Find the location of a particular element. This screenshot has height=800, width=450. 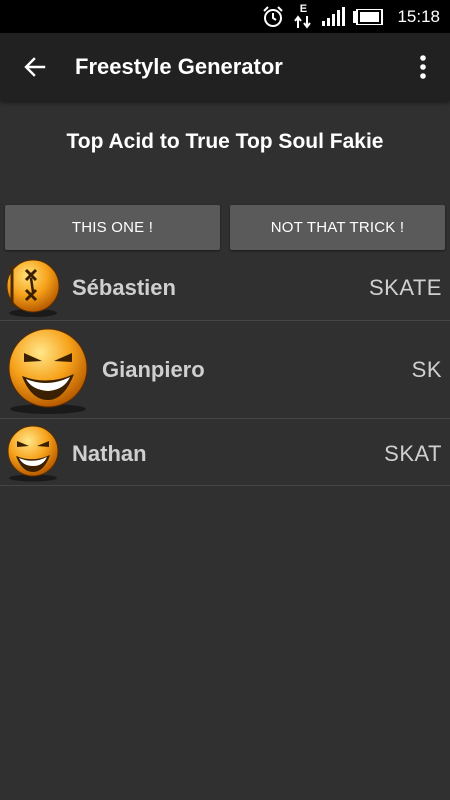

player-name: Gianpiero is located at coordinates (153, 369).